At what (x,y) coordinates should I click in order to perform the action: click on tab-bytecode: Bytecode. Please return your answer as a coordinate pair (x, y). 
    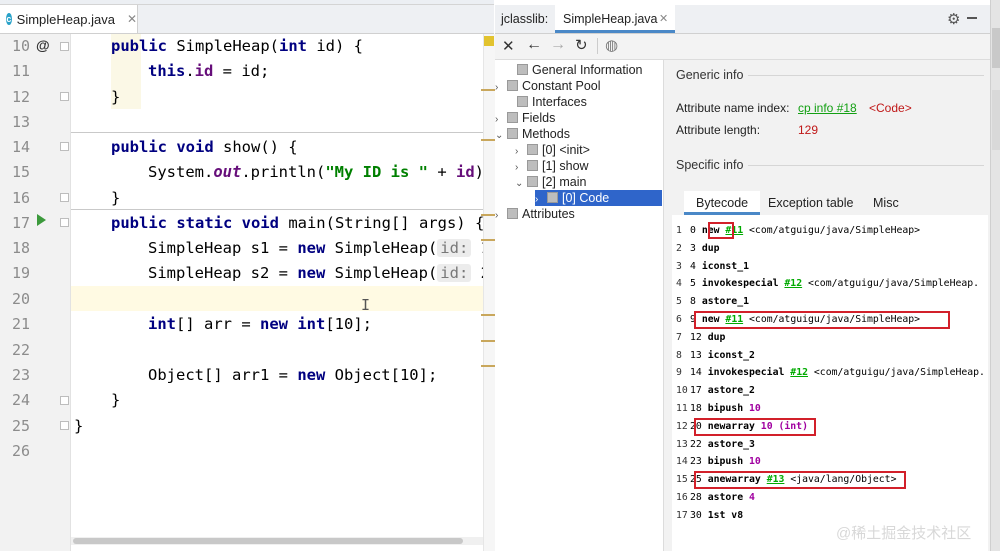
    Looking at the image, I should click on (722, 203).